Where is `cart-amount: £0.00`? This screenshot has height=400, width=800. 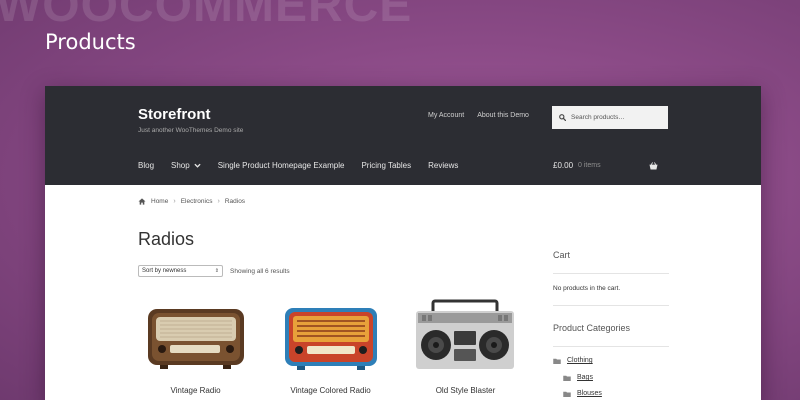 cart-amount: £0.00 is located at coordinates (563, 165).